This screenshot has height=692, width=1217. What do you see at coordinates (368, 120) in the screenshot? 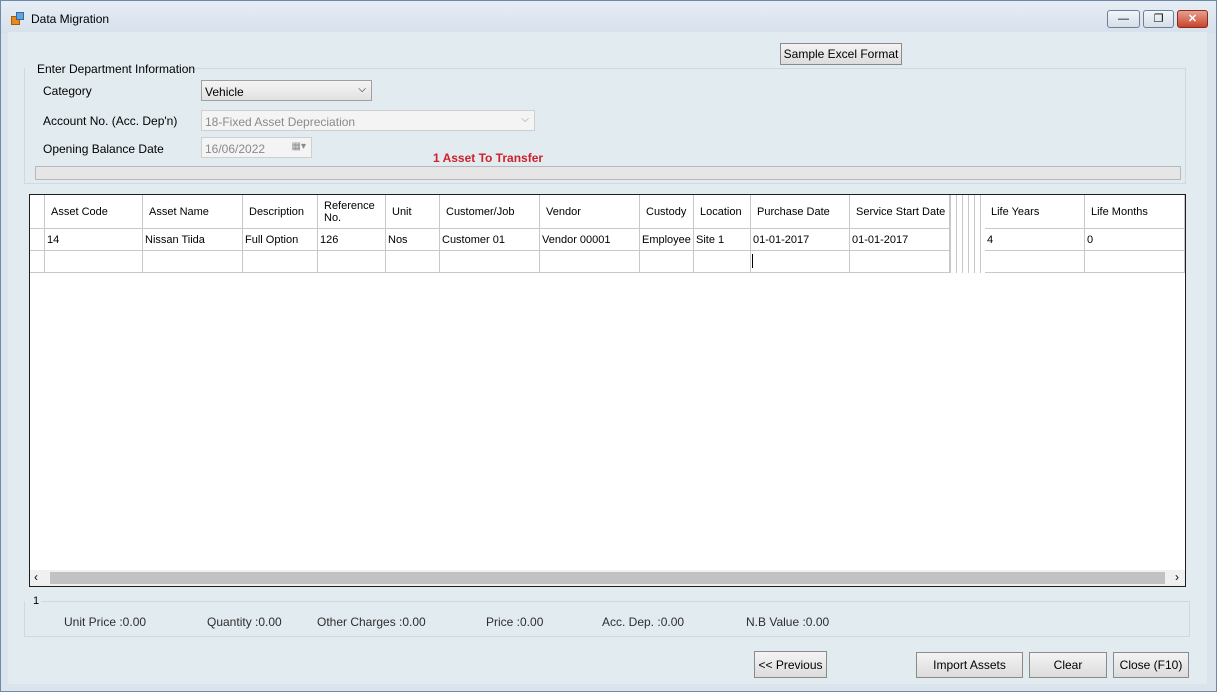
I see `account-select: 18-Fixed Asset Depreciation ⌵` at bounding box center [368, 120].